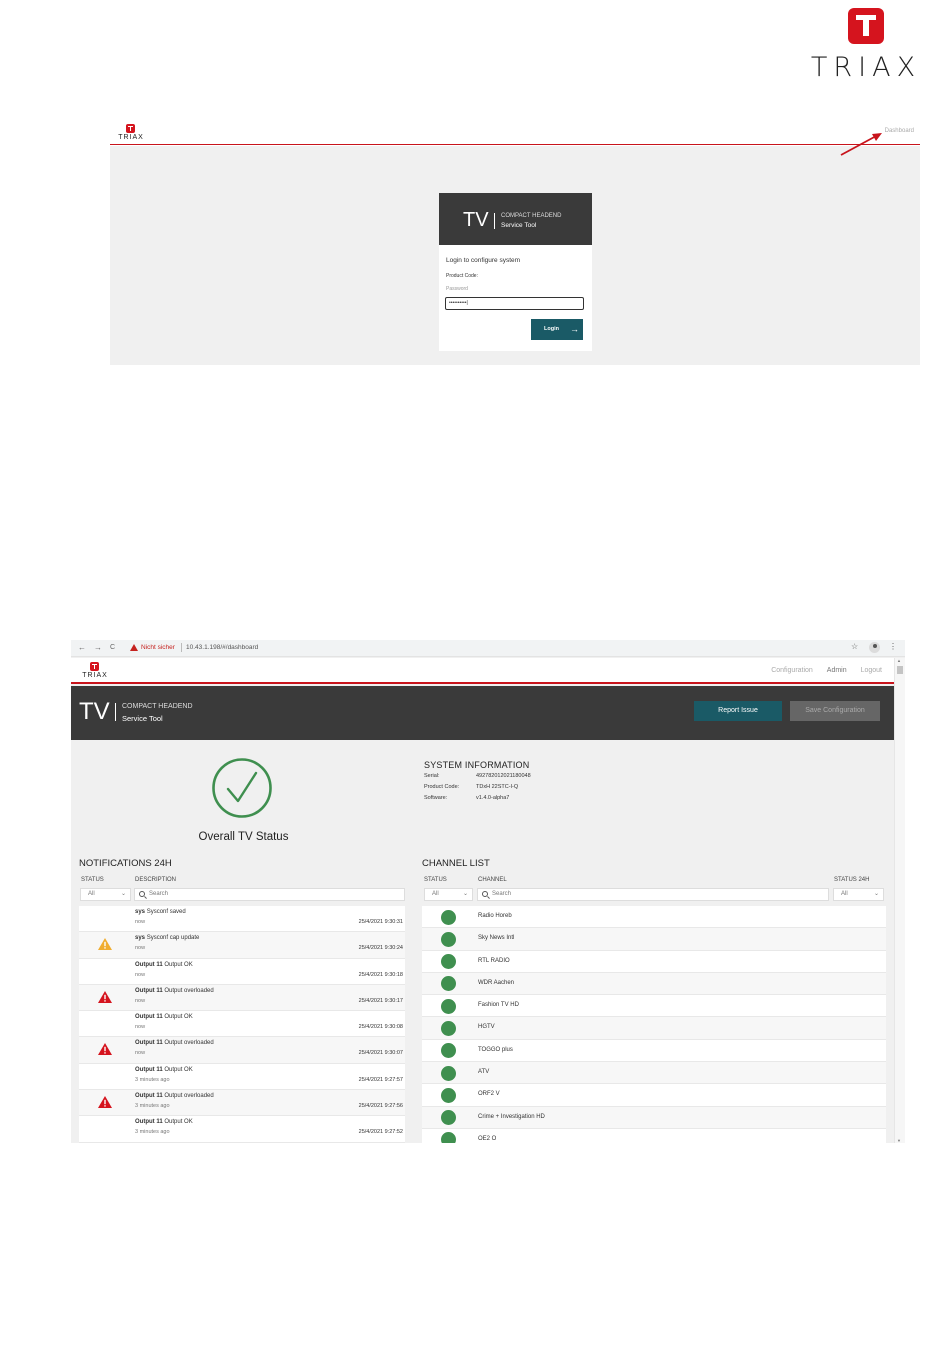  I want to click on channel-row: Crime + Investigation HD, so click(654, 1117).